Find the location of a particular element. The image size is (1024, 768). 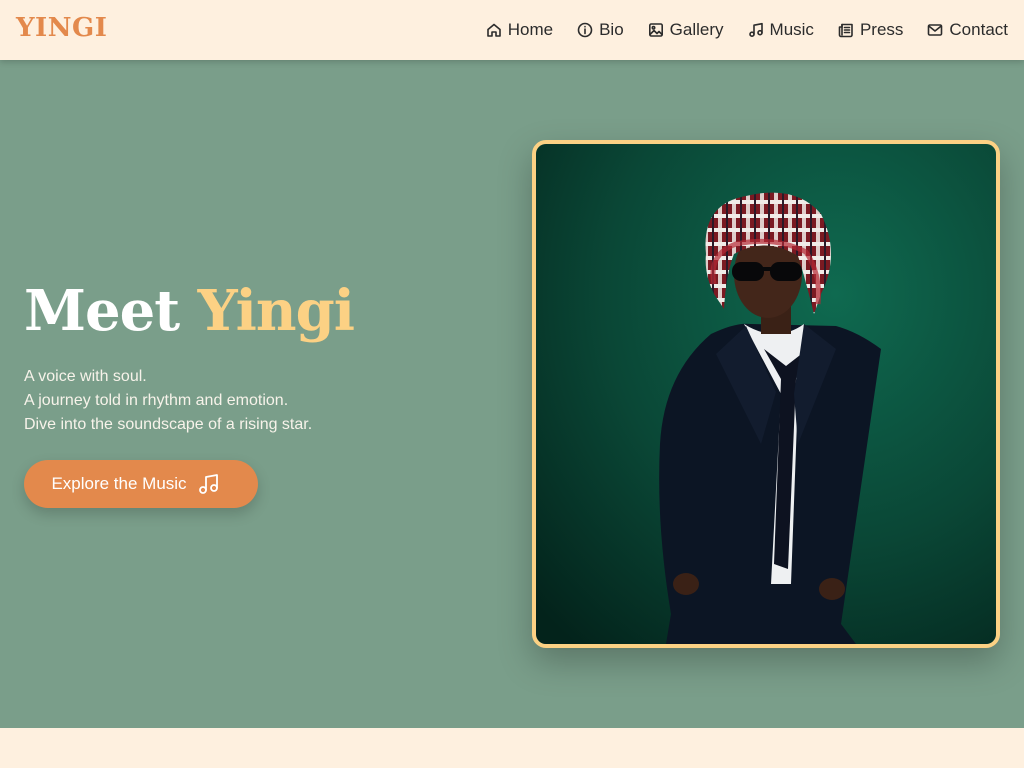

explore-music-button: Explore the Music is located at coordinates (141, 484).